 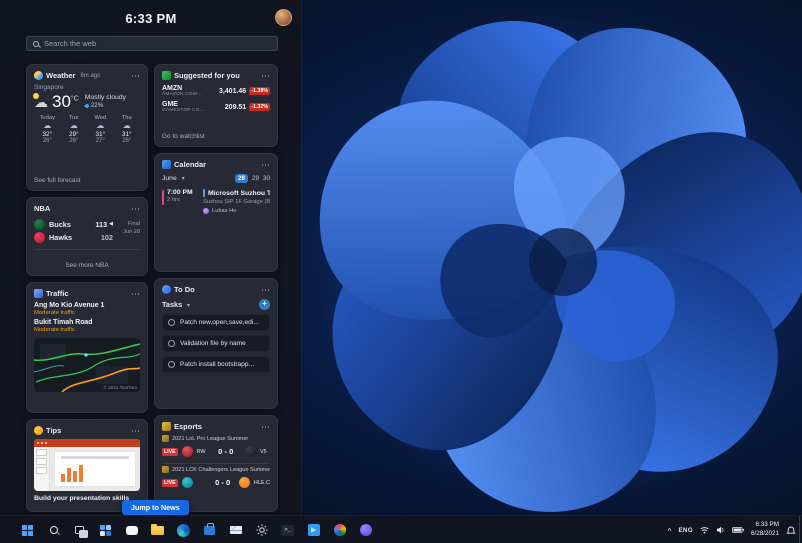 I want to click on taskbar-search-button, so click(x=53, y=530).